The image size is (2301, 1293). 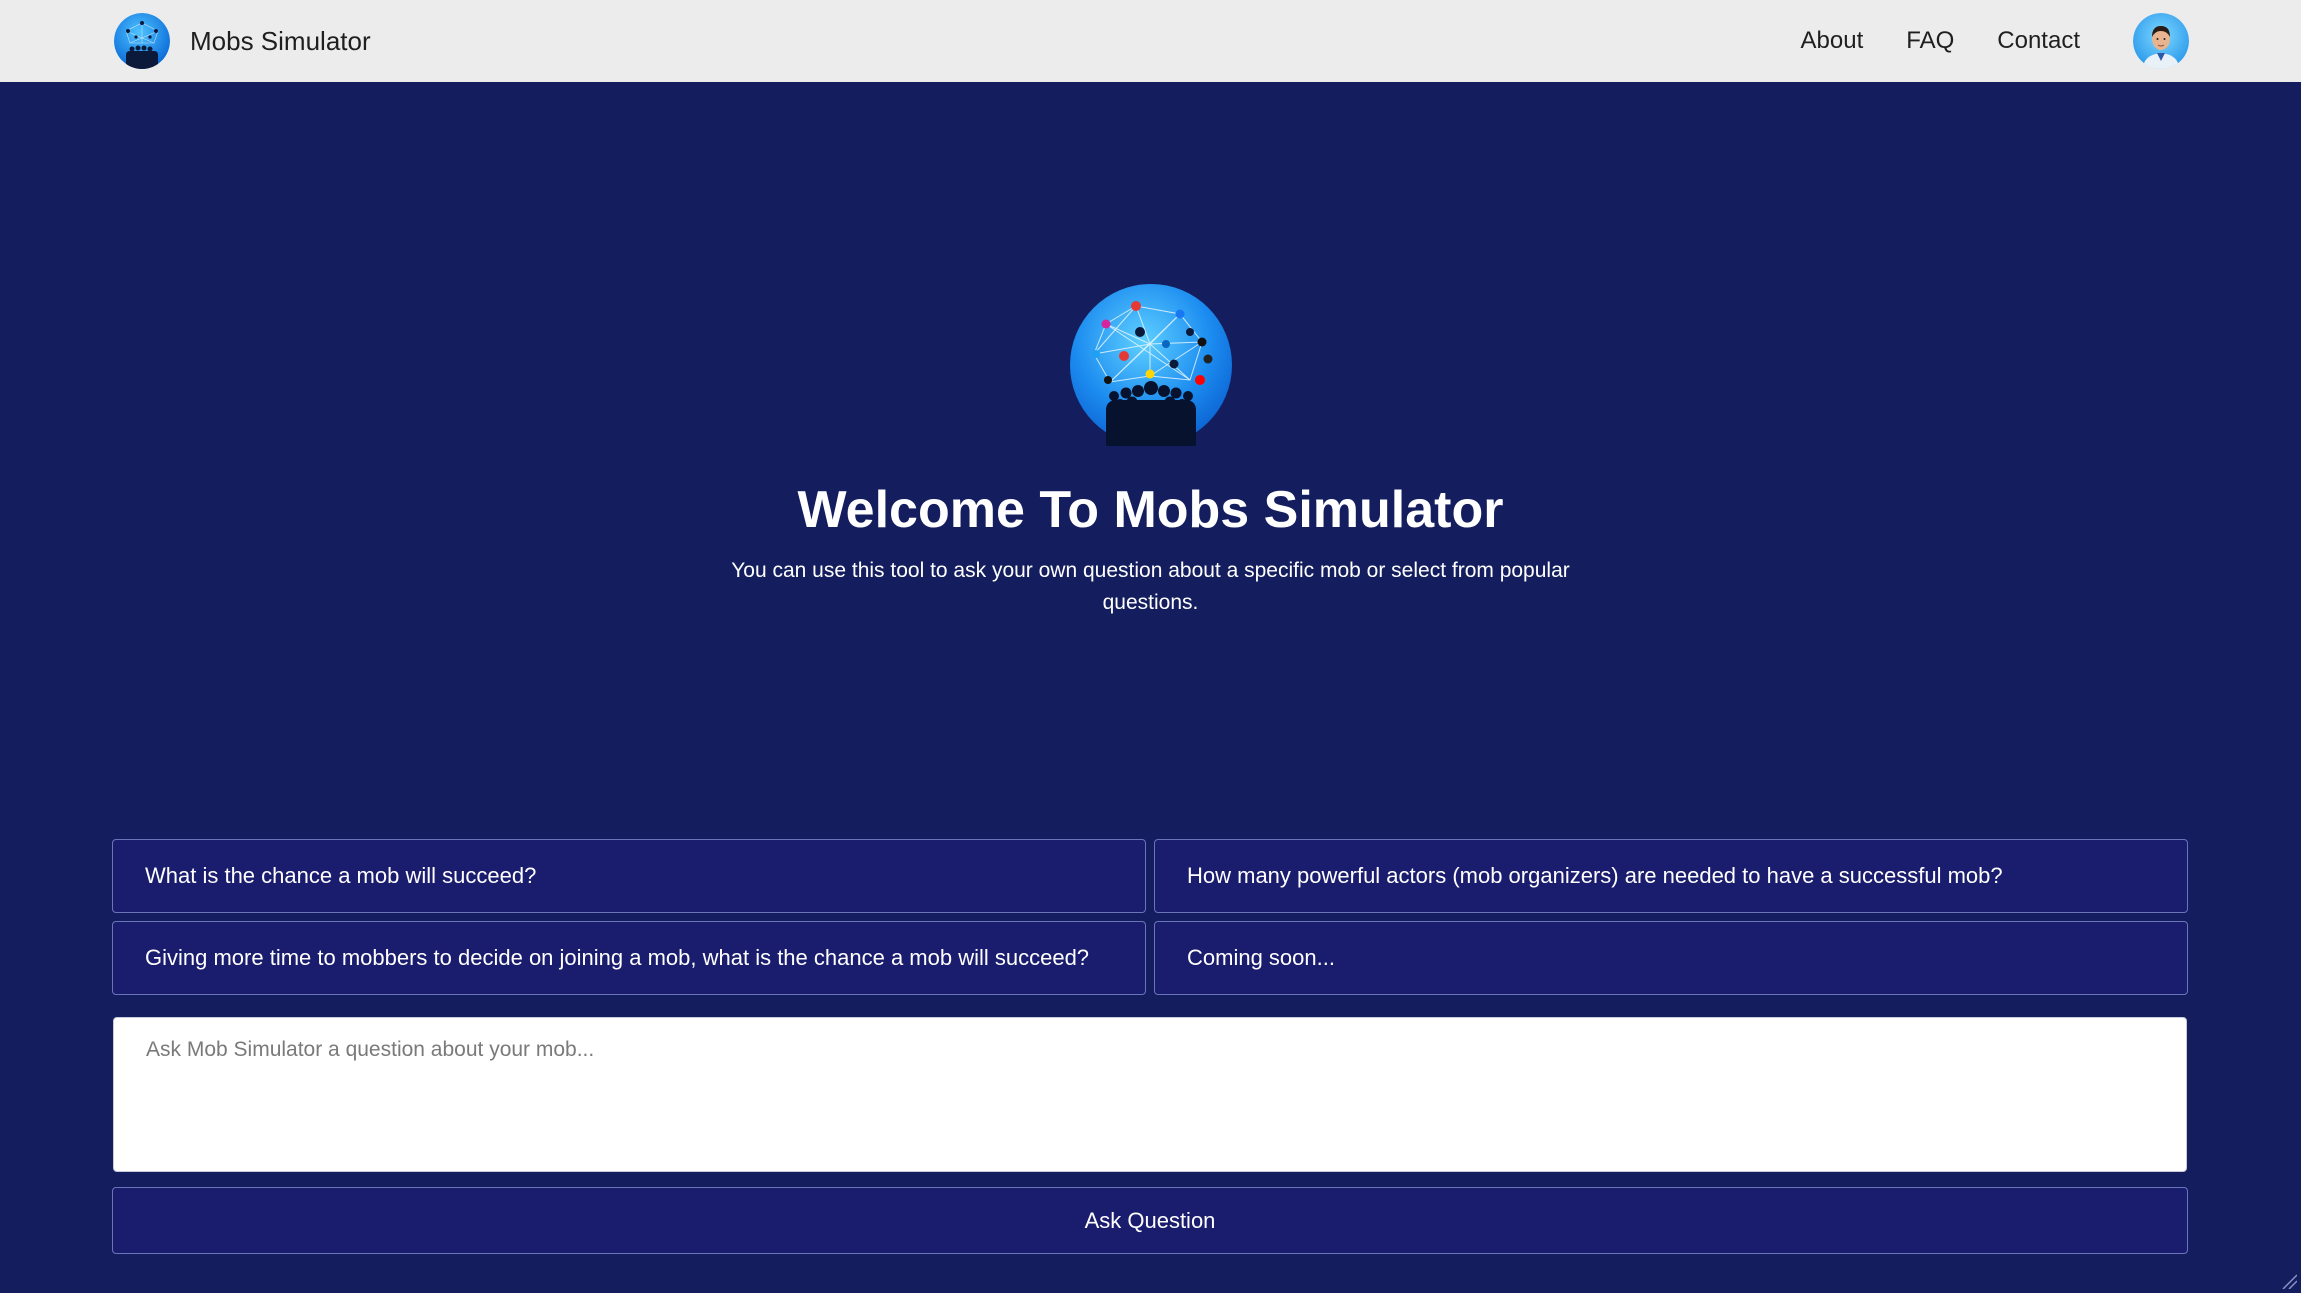 I want to click on ask-question-button: Ask Question, so click(x=1150, y=1220).